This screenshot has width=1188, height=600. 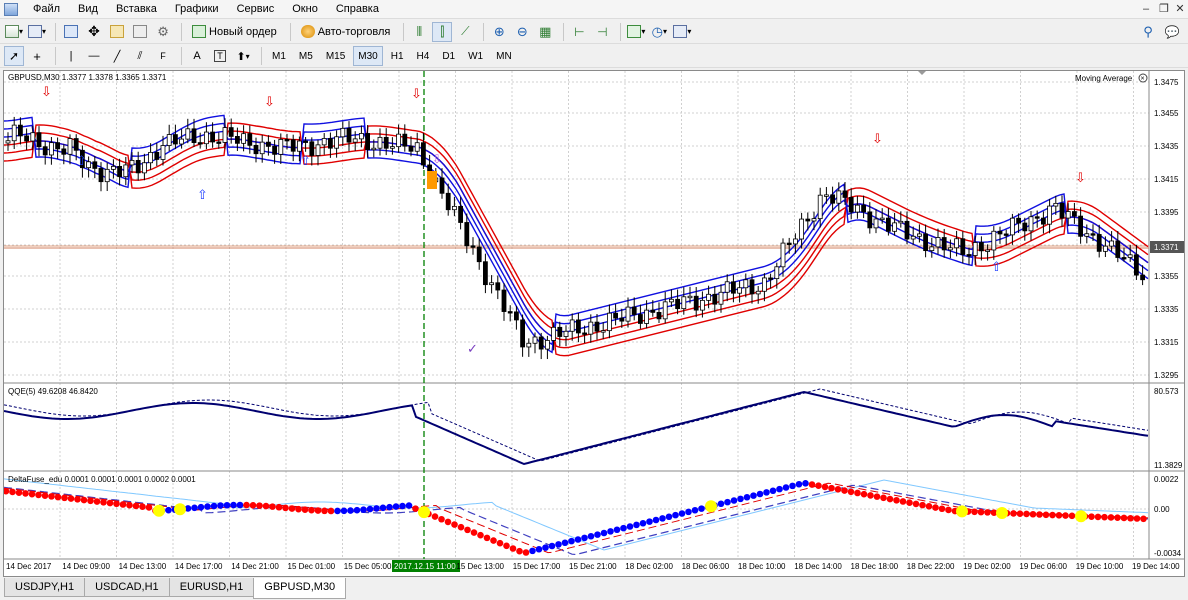 I want to click on tab-usdjpy: USDJPY,H1, so click(x=45, y=587).